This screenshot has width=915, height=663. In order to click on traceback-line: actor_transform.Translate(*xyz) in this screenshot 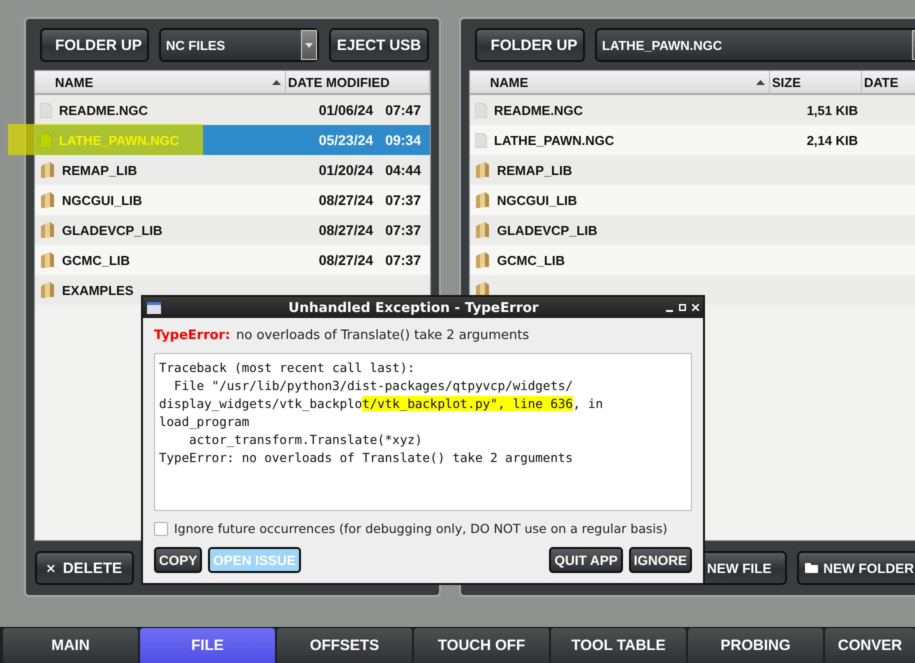, I will do `click(306, 440)`.